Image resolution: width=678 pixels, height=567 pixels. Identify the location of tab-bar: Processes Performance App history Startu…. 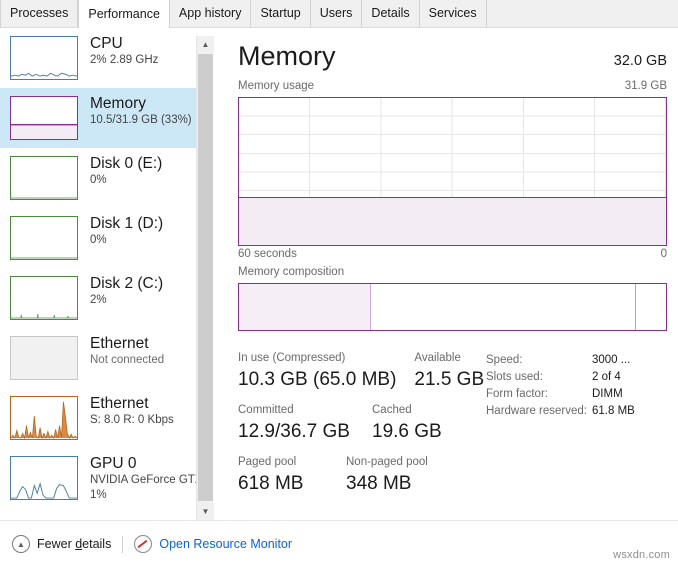
(339, 14).